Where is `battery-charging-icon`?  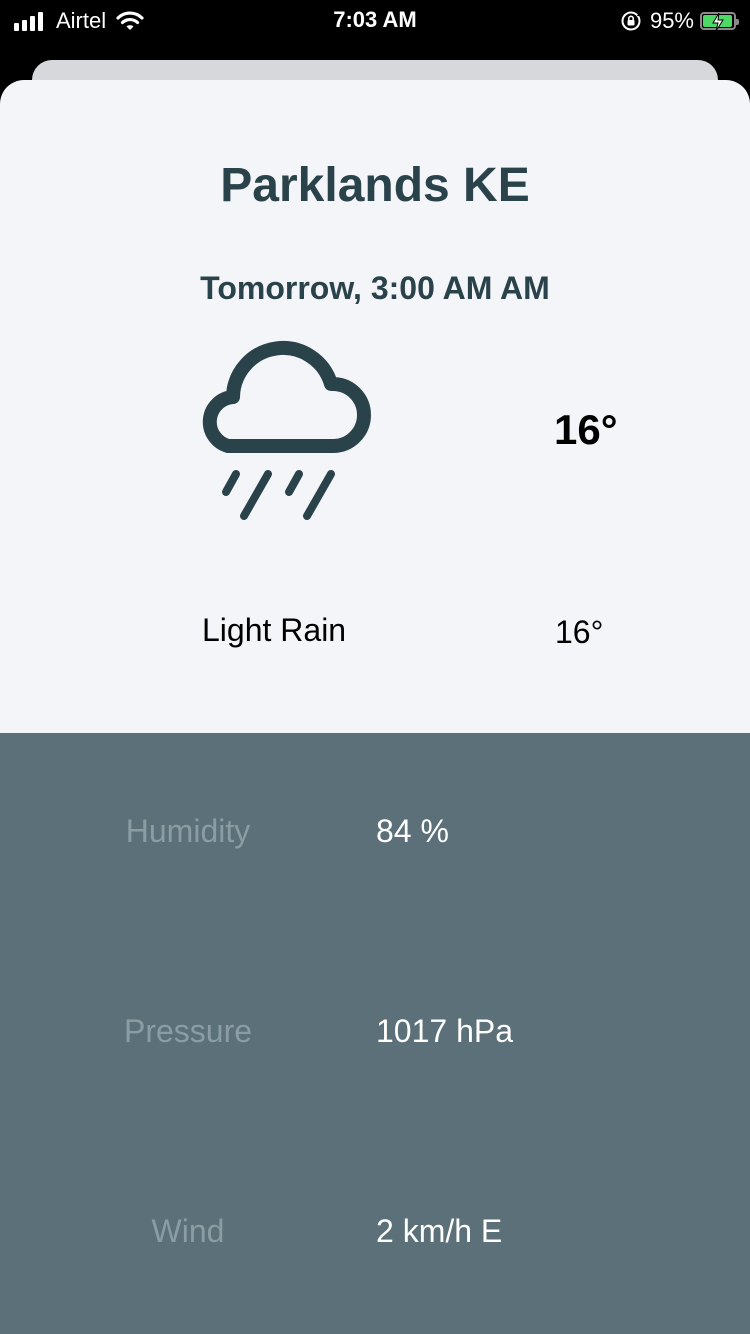 battery-charging-icon is located at coordinates (719, 22).